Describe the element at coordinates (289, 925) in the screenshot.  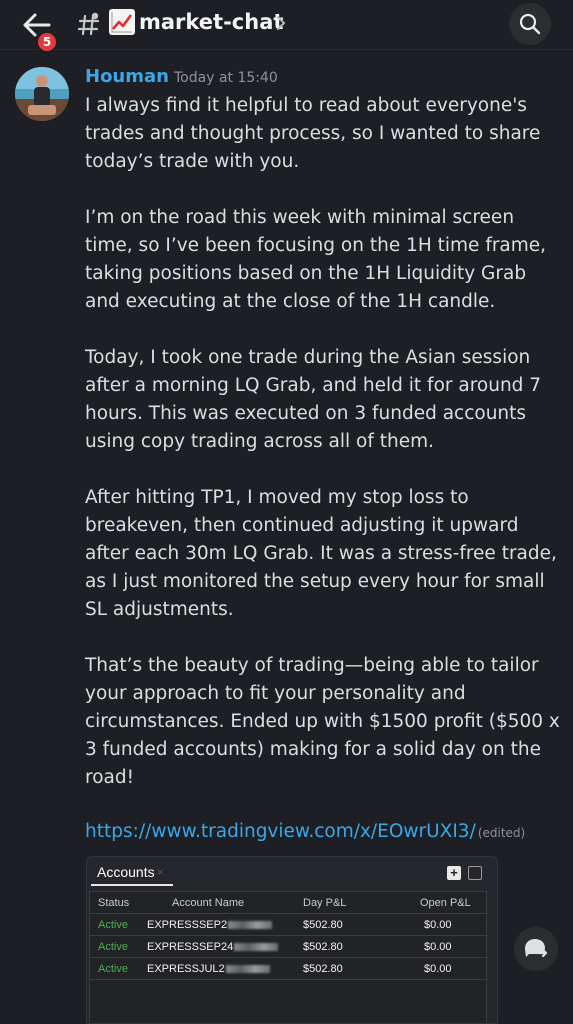
I see `table-row: Active EXPRESSSEP2 $502.80 $0.00` at that location.